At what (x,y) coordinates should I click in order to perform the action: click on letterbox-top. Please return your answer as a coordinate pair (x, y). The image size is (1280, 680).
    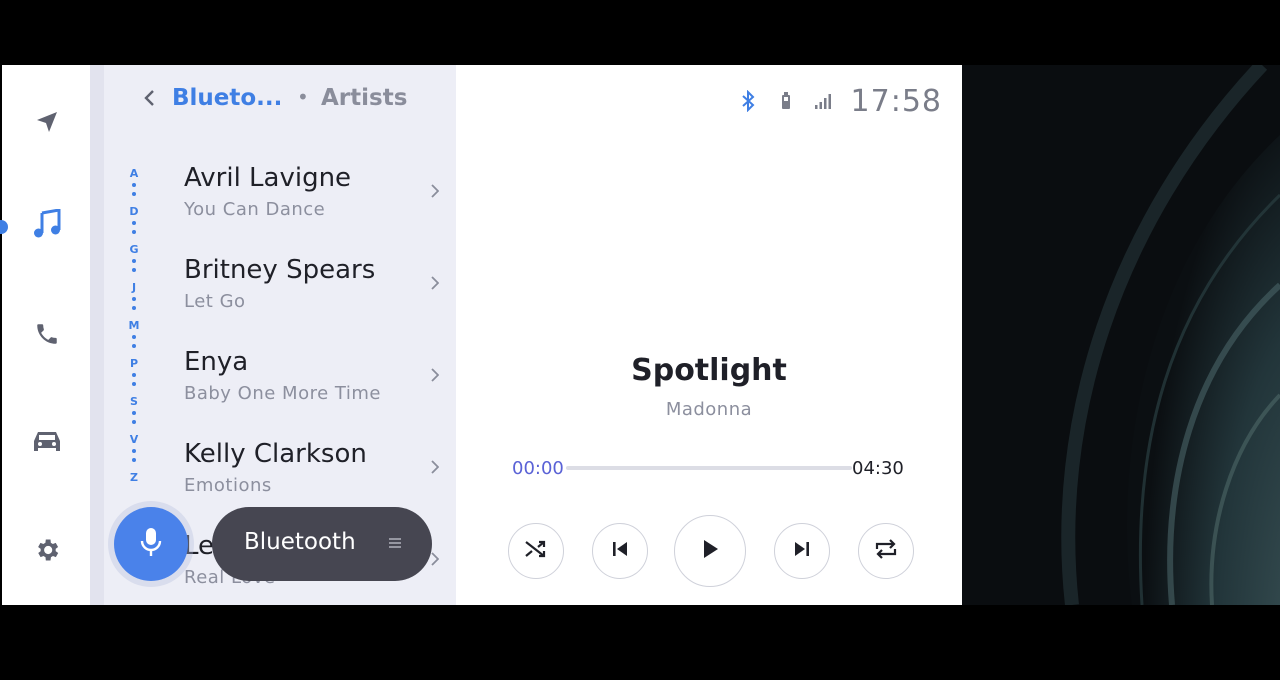
    Looking at the image, I should click on (640, 32).